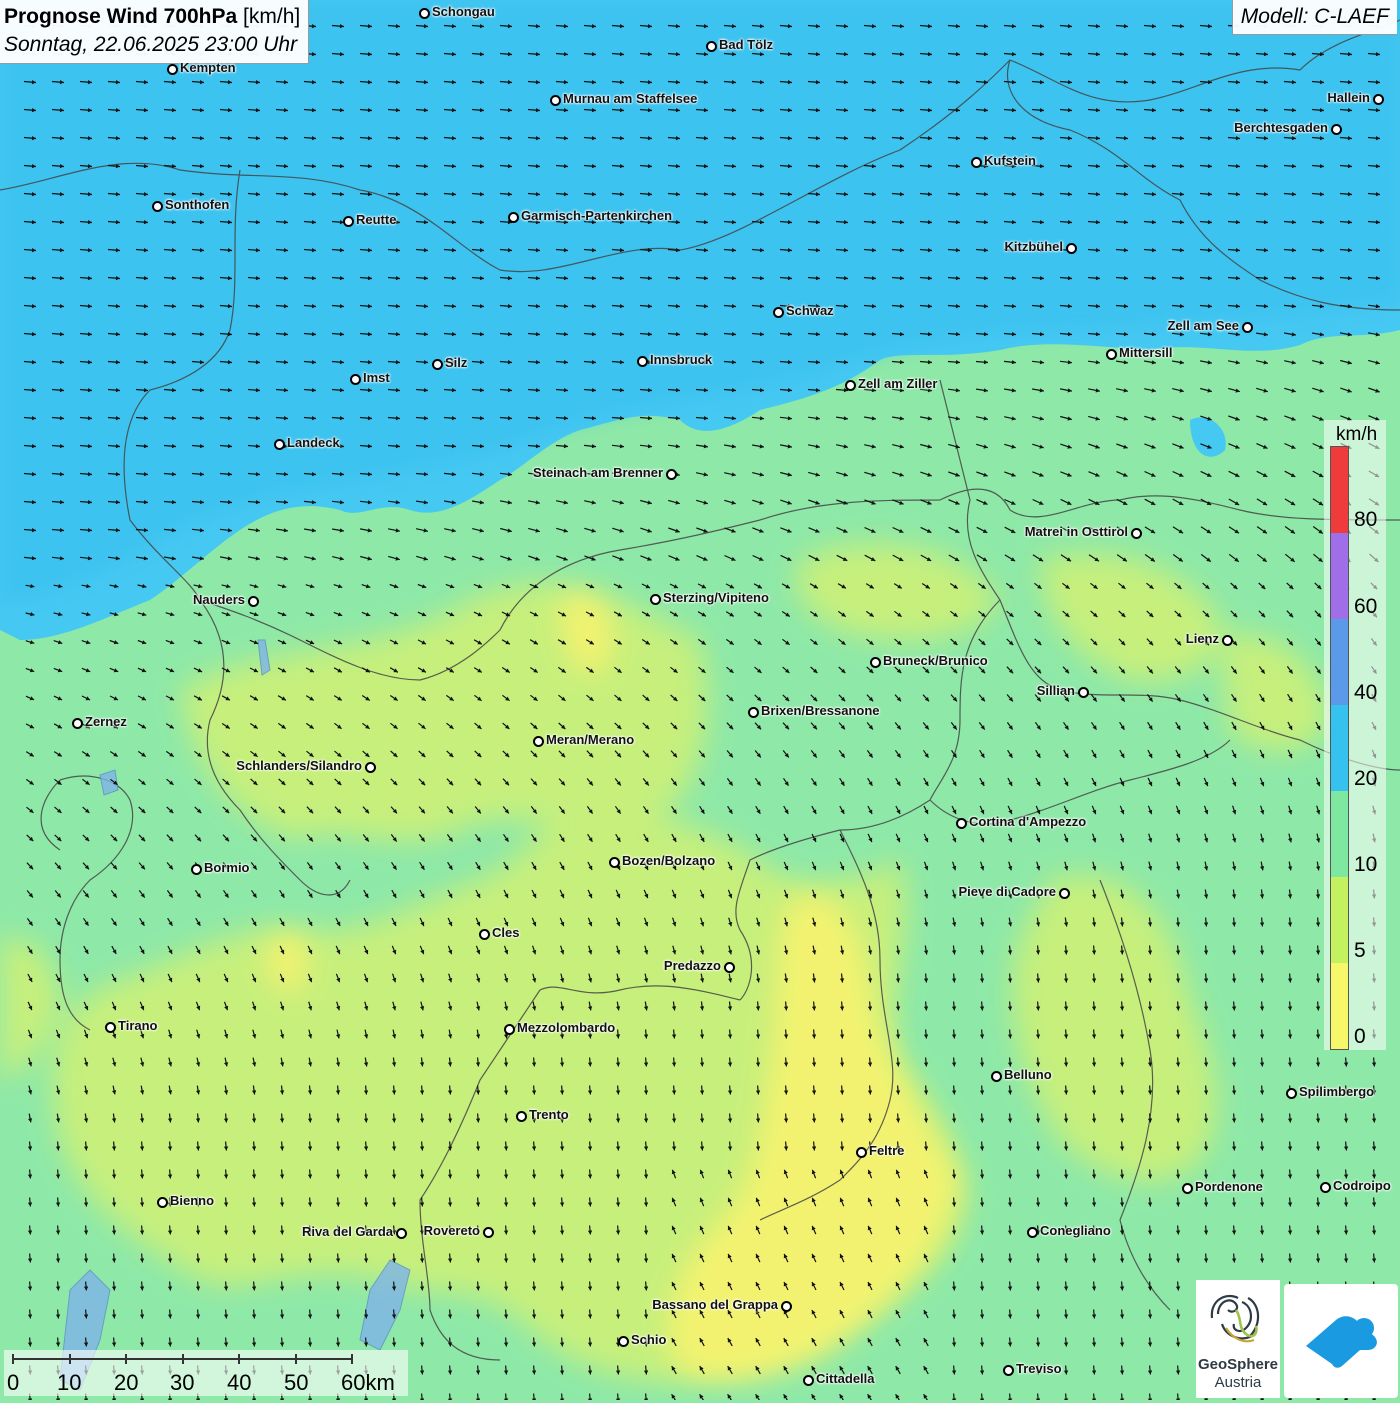 The height and width of the screenshot is (1403, 1400). What do you see at coordinates (152, 45) in the screenshot?
I see `forecast-time: Sonntag, 22.06.2025 23:00 Uhr` at bounding box center [152, 45].